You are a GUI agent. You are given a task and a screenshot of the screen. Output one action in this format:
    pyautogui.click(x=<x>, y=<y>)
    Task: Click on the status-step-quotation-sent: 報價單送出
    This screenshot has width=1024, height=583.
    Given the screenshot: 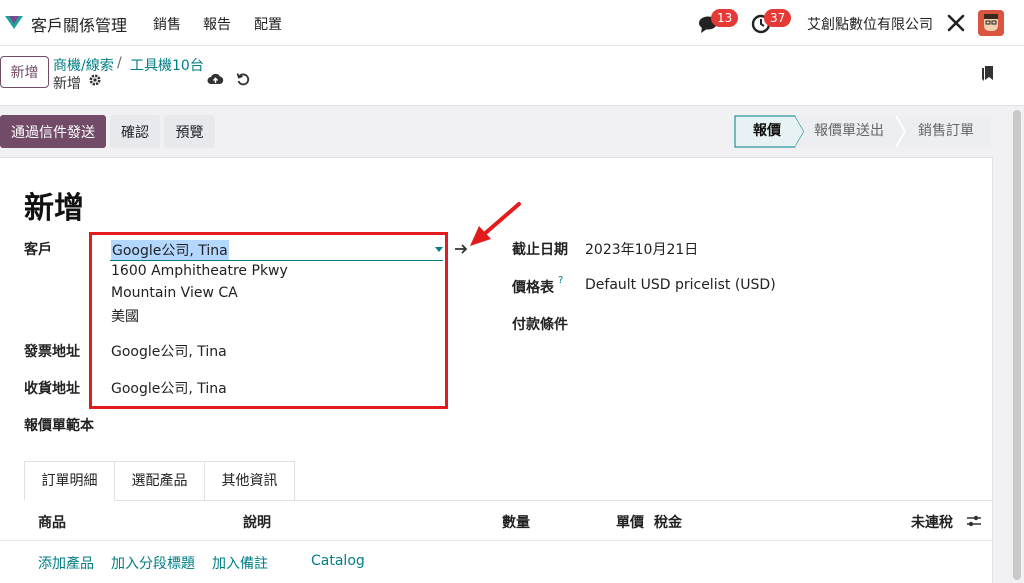 What is the action you would take?
    pyautogui.click(x=849, y=131)
    